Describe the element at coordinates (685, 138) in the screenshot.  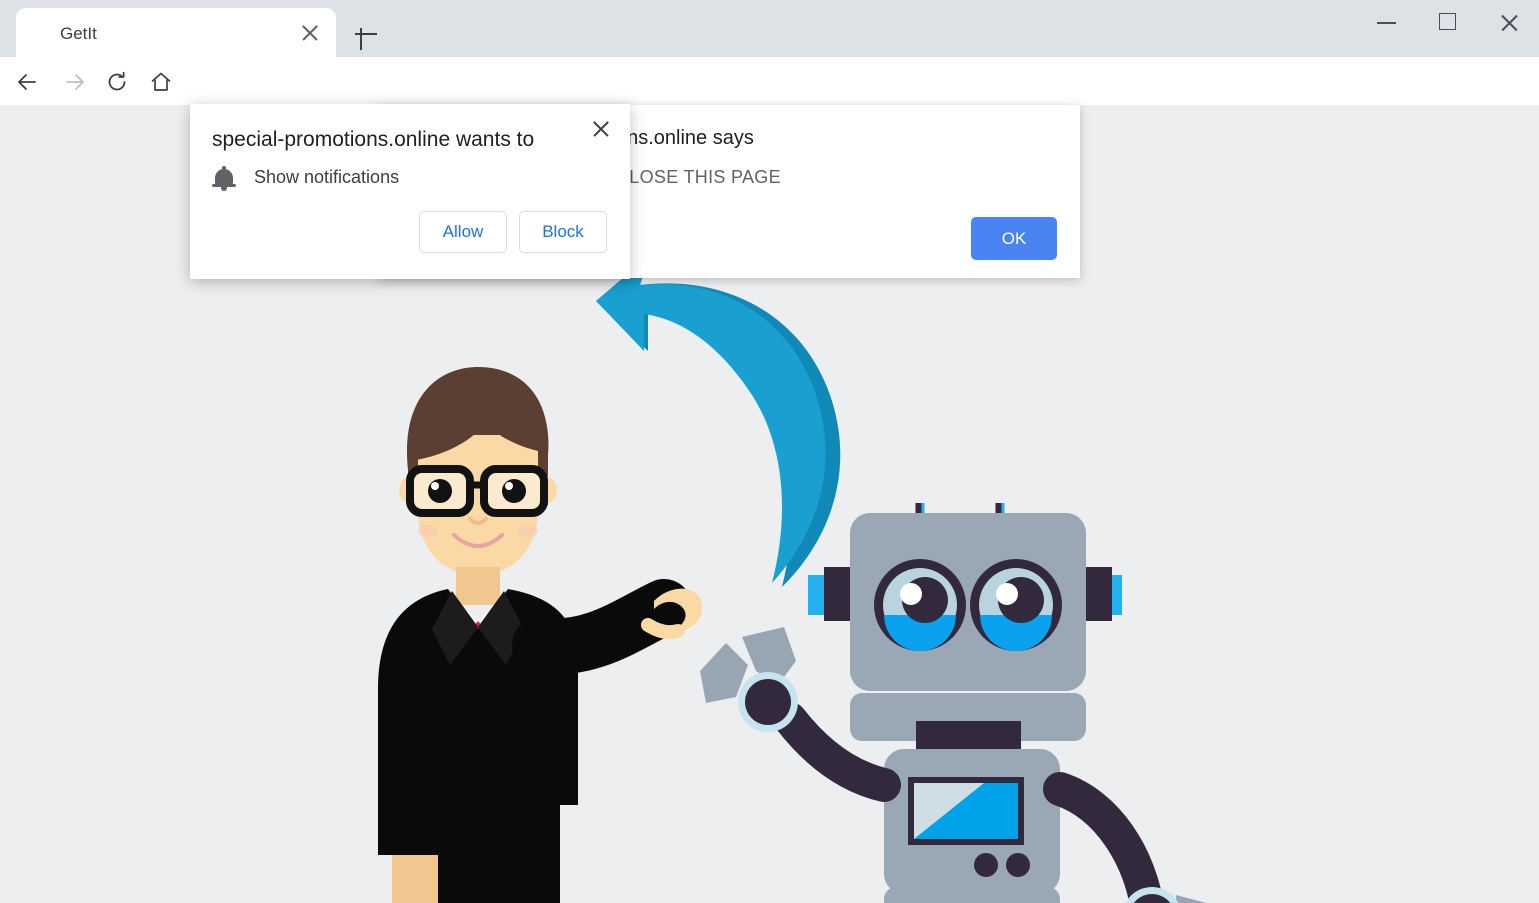
I see `alert-title: ons.online says` at that location.